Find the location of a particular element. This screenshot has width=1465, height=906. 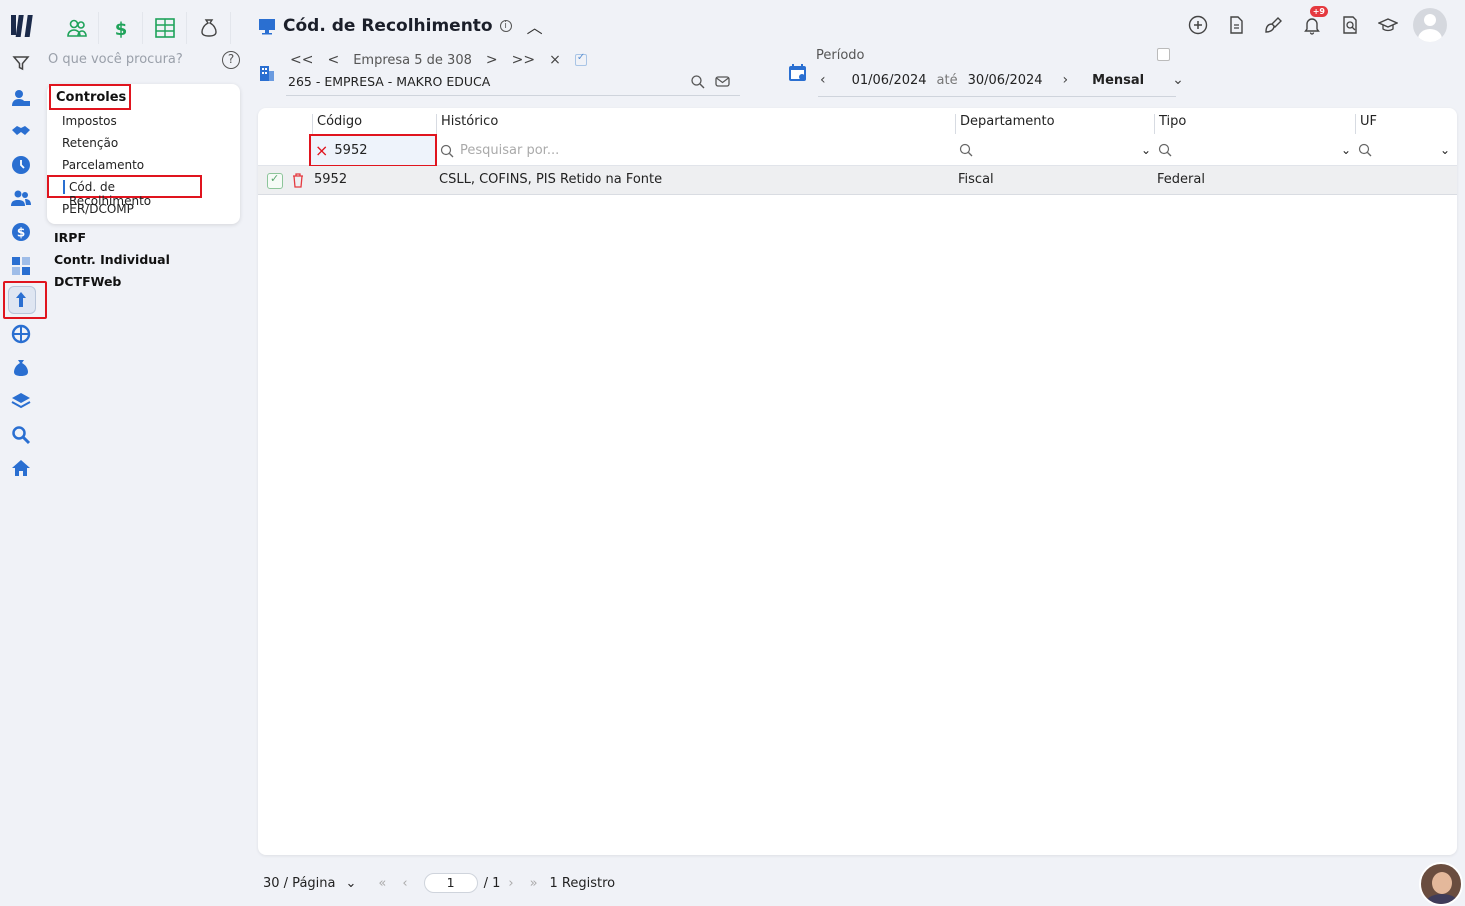

per-page-select: 30 / Página is located at coordinates (299, 883).